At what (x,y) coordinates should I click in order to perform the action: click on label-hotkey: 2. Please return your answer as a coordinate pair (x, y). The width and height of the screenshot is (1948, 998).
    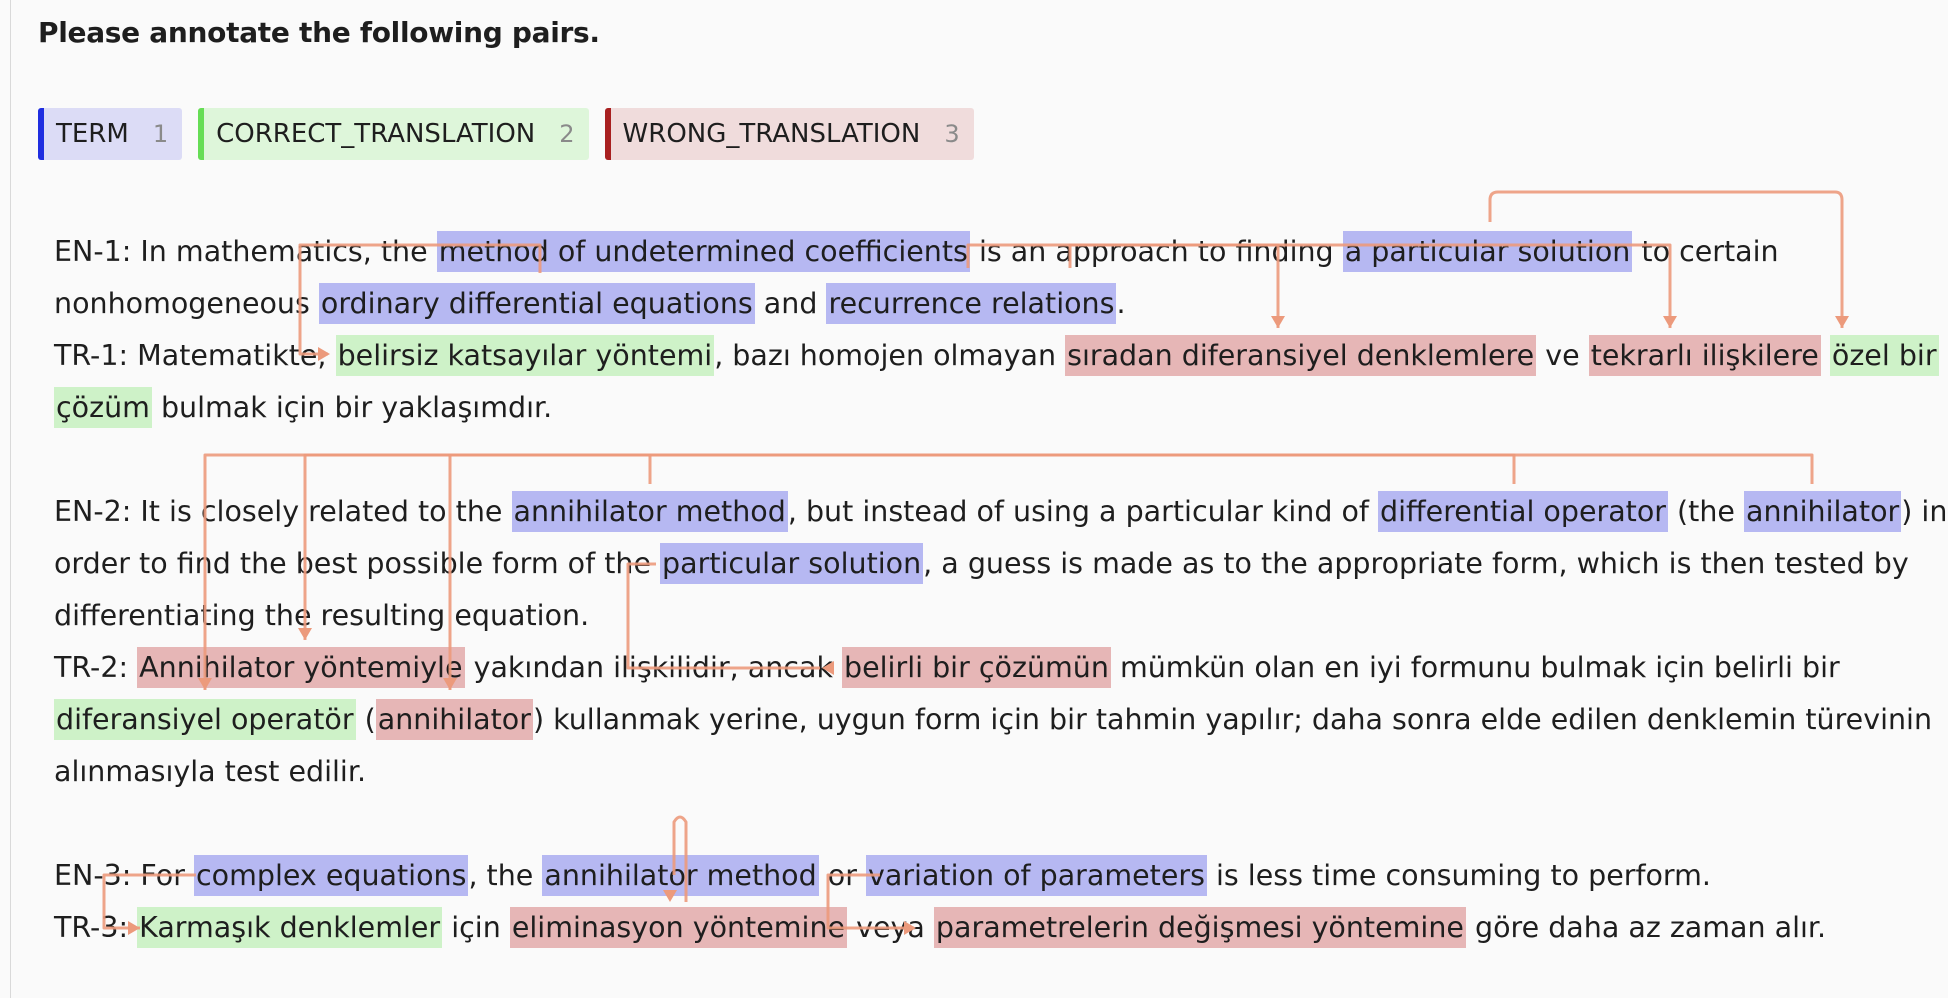
    Looking at the image, I should click on (567, 134).